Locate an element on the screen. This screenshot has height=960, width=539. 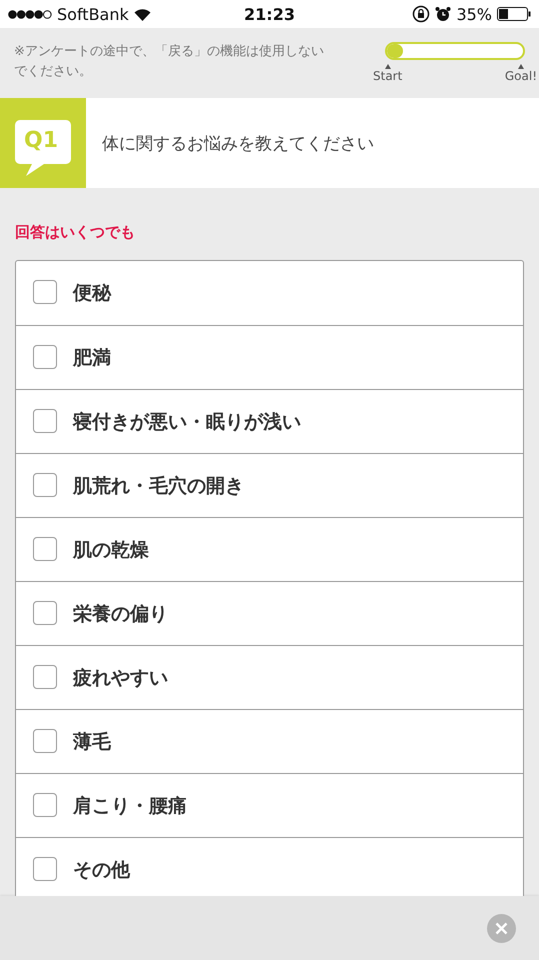
option-row: 栄養の偏り is located at coordinates (269, 613).